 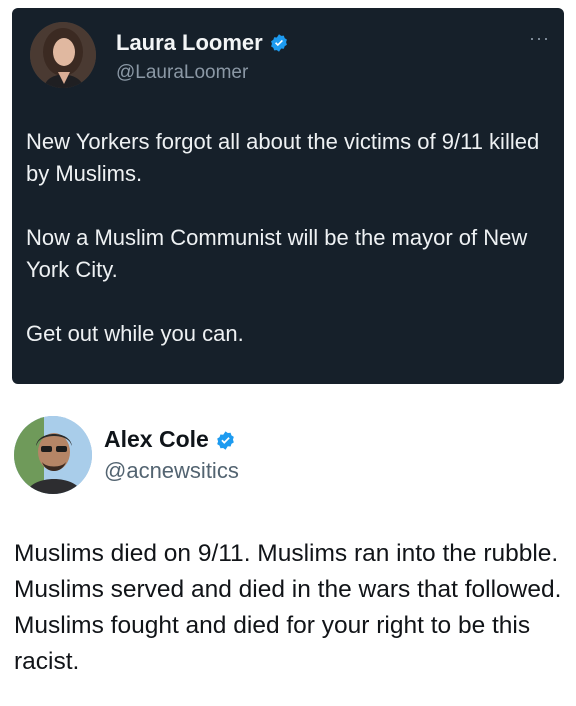 I want to click on author-row: Laura Loomer, so click(x=202, y=43).